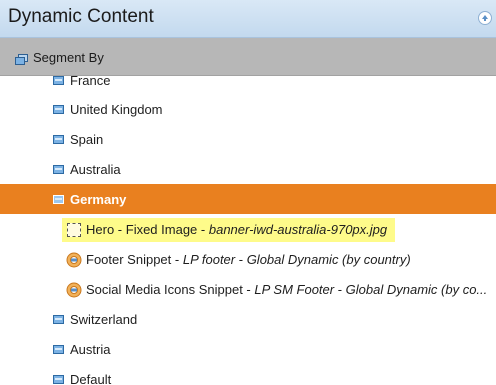 This screenshot has height=385, width=496. What do you see at coordinates (248, 374) in the screenshot?
I see `tree-row-default: Default` at bounding box center [248, 374].